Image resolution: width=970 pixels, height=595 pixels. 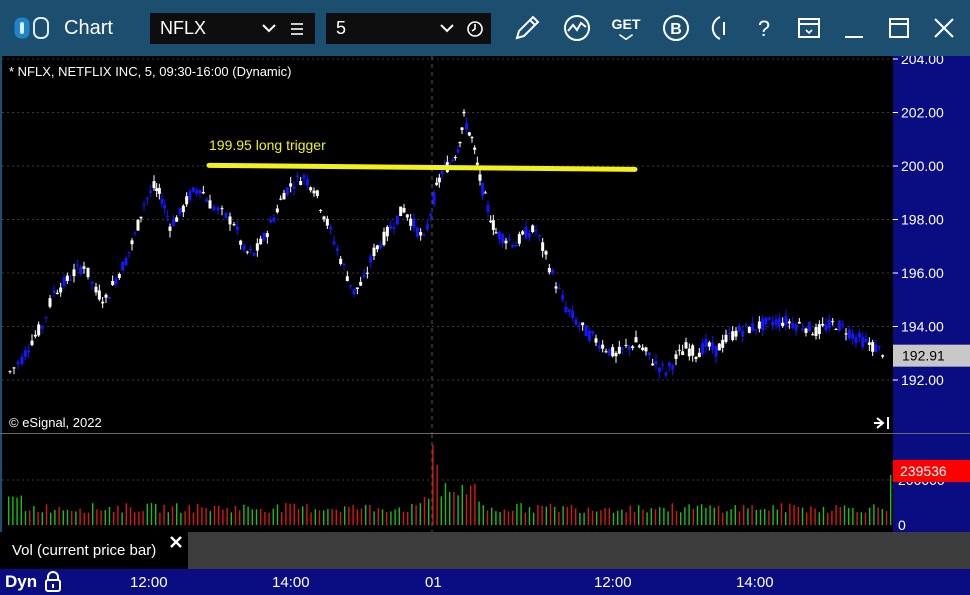 I want to click on volume-axis: 200000 0 239536, so click(x=931, y=483).